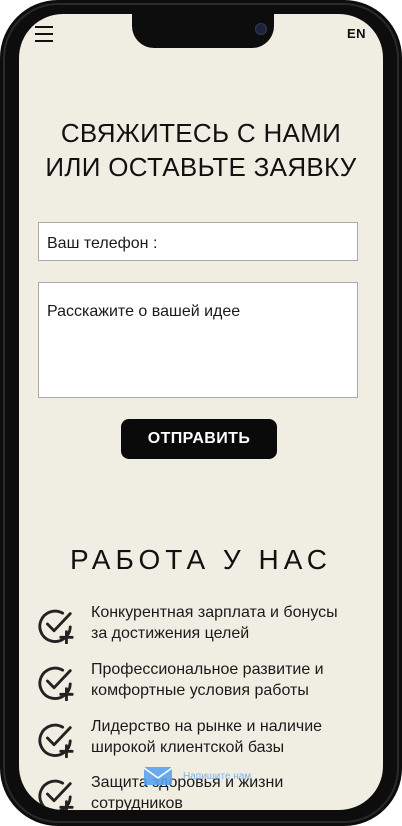 The image size is (402, 826). Describe the element at coordinates (170, 633) in the screenshot. I see `benefit-line: за достижения целей` at that location.